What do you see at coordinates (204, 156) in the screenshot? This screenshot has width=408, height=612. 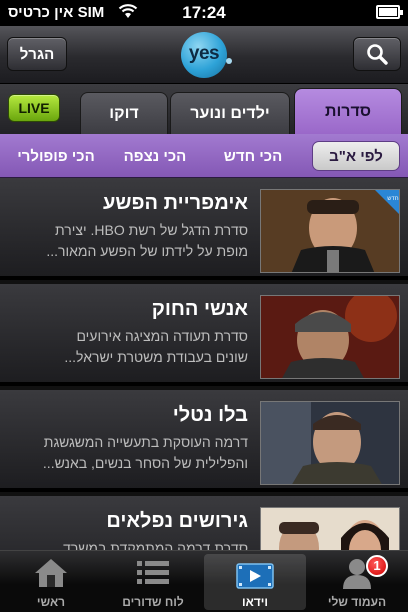 I see `sort-bar: הכי פופולרי הכי נצפה הכי חדש לפי א"ב` at bounding box center [204, 156].